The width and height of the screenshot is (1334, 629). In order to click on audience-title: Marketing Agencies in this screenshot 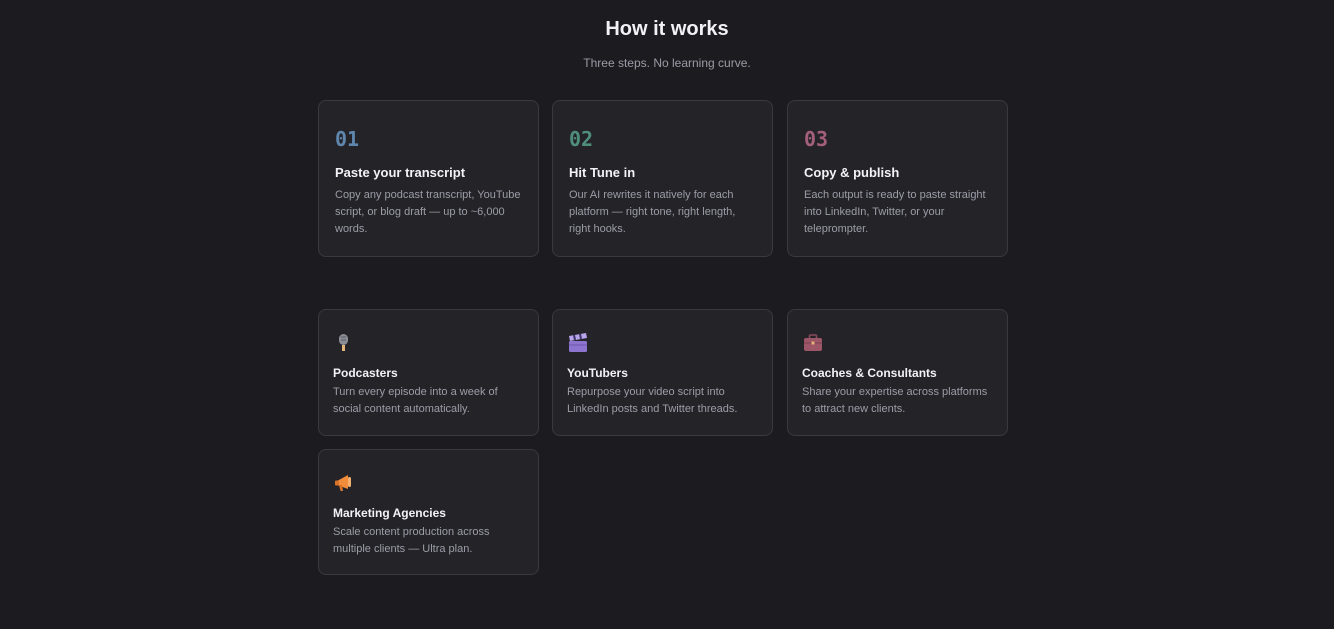, I will do `click(389, 513)`.